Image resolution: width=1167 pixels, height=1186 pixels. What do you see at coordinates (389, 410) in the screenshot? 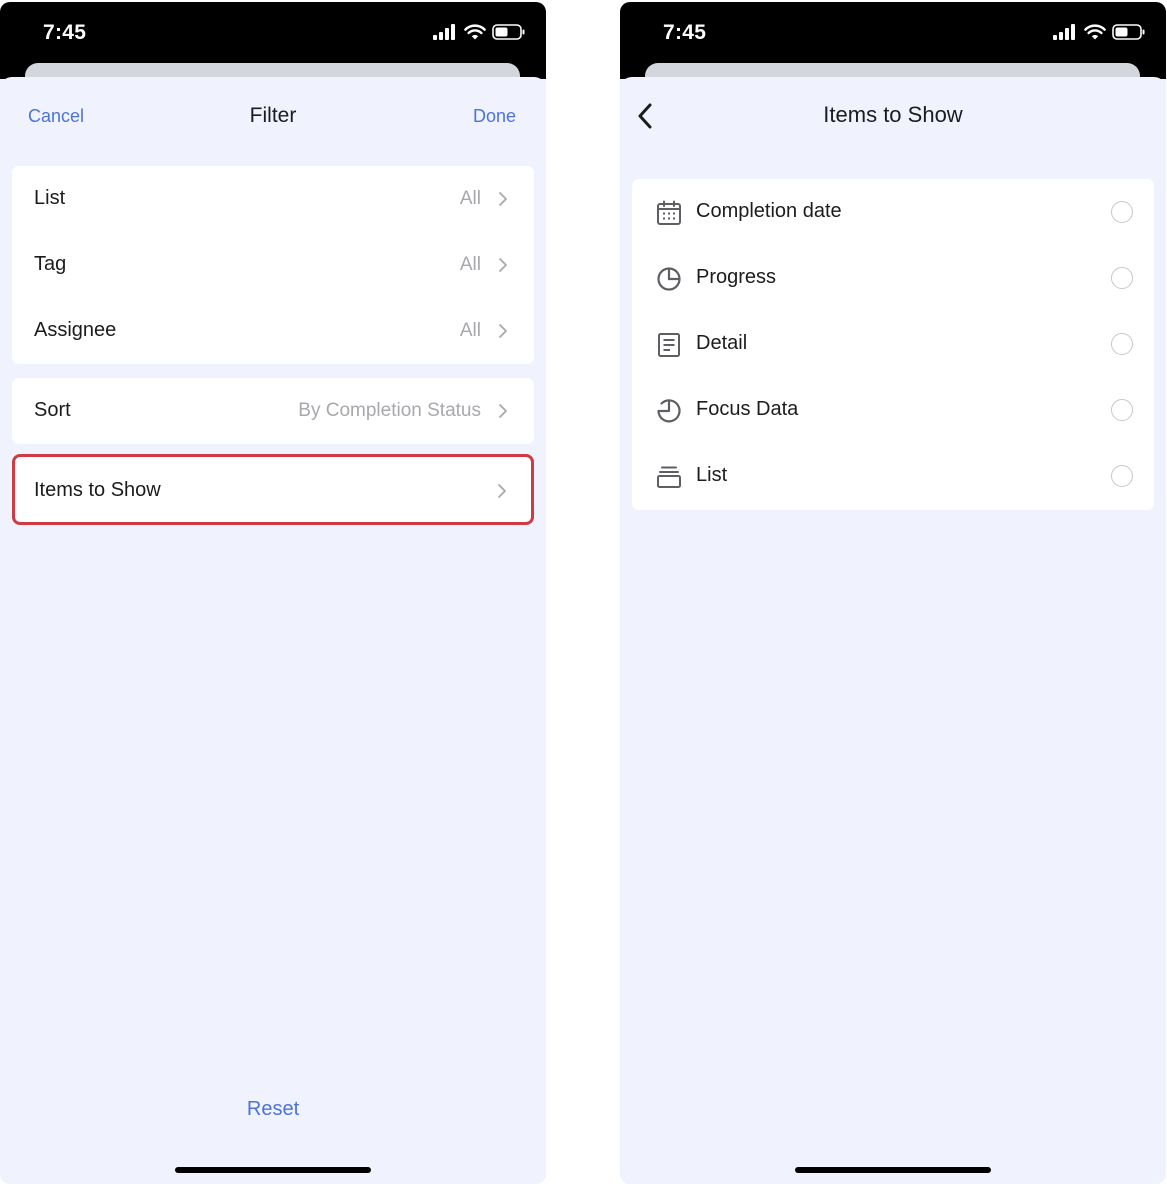
I see `row-value: By Completion Status` at bounding box center [389, 410].